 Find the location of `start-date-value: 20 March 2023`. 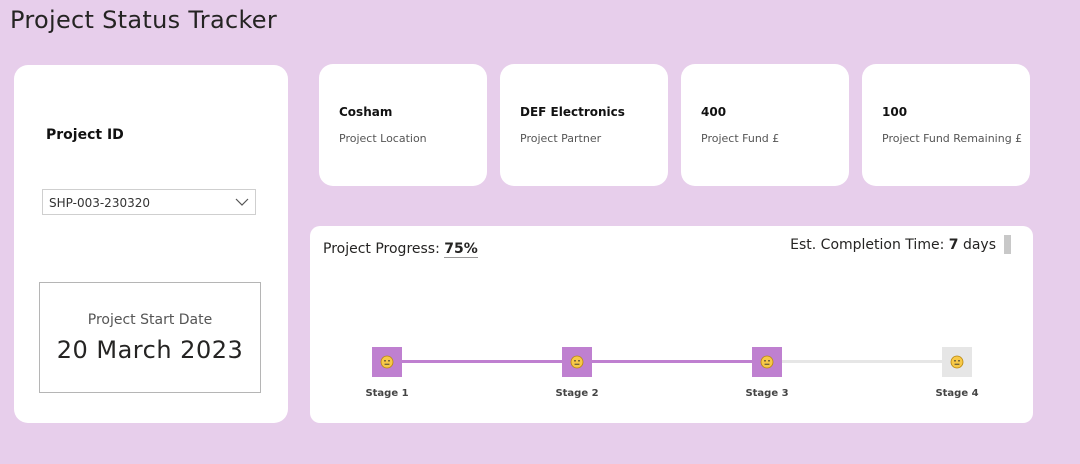

start-date-value: 20 March 2023 is located at coordinates (150, 350).